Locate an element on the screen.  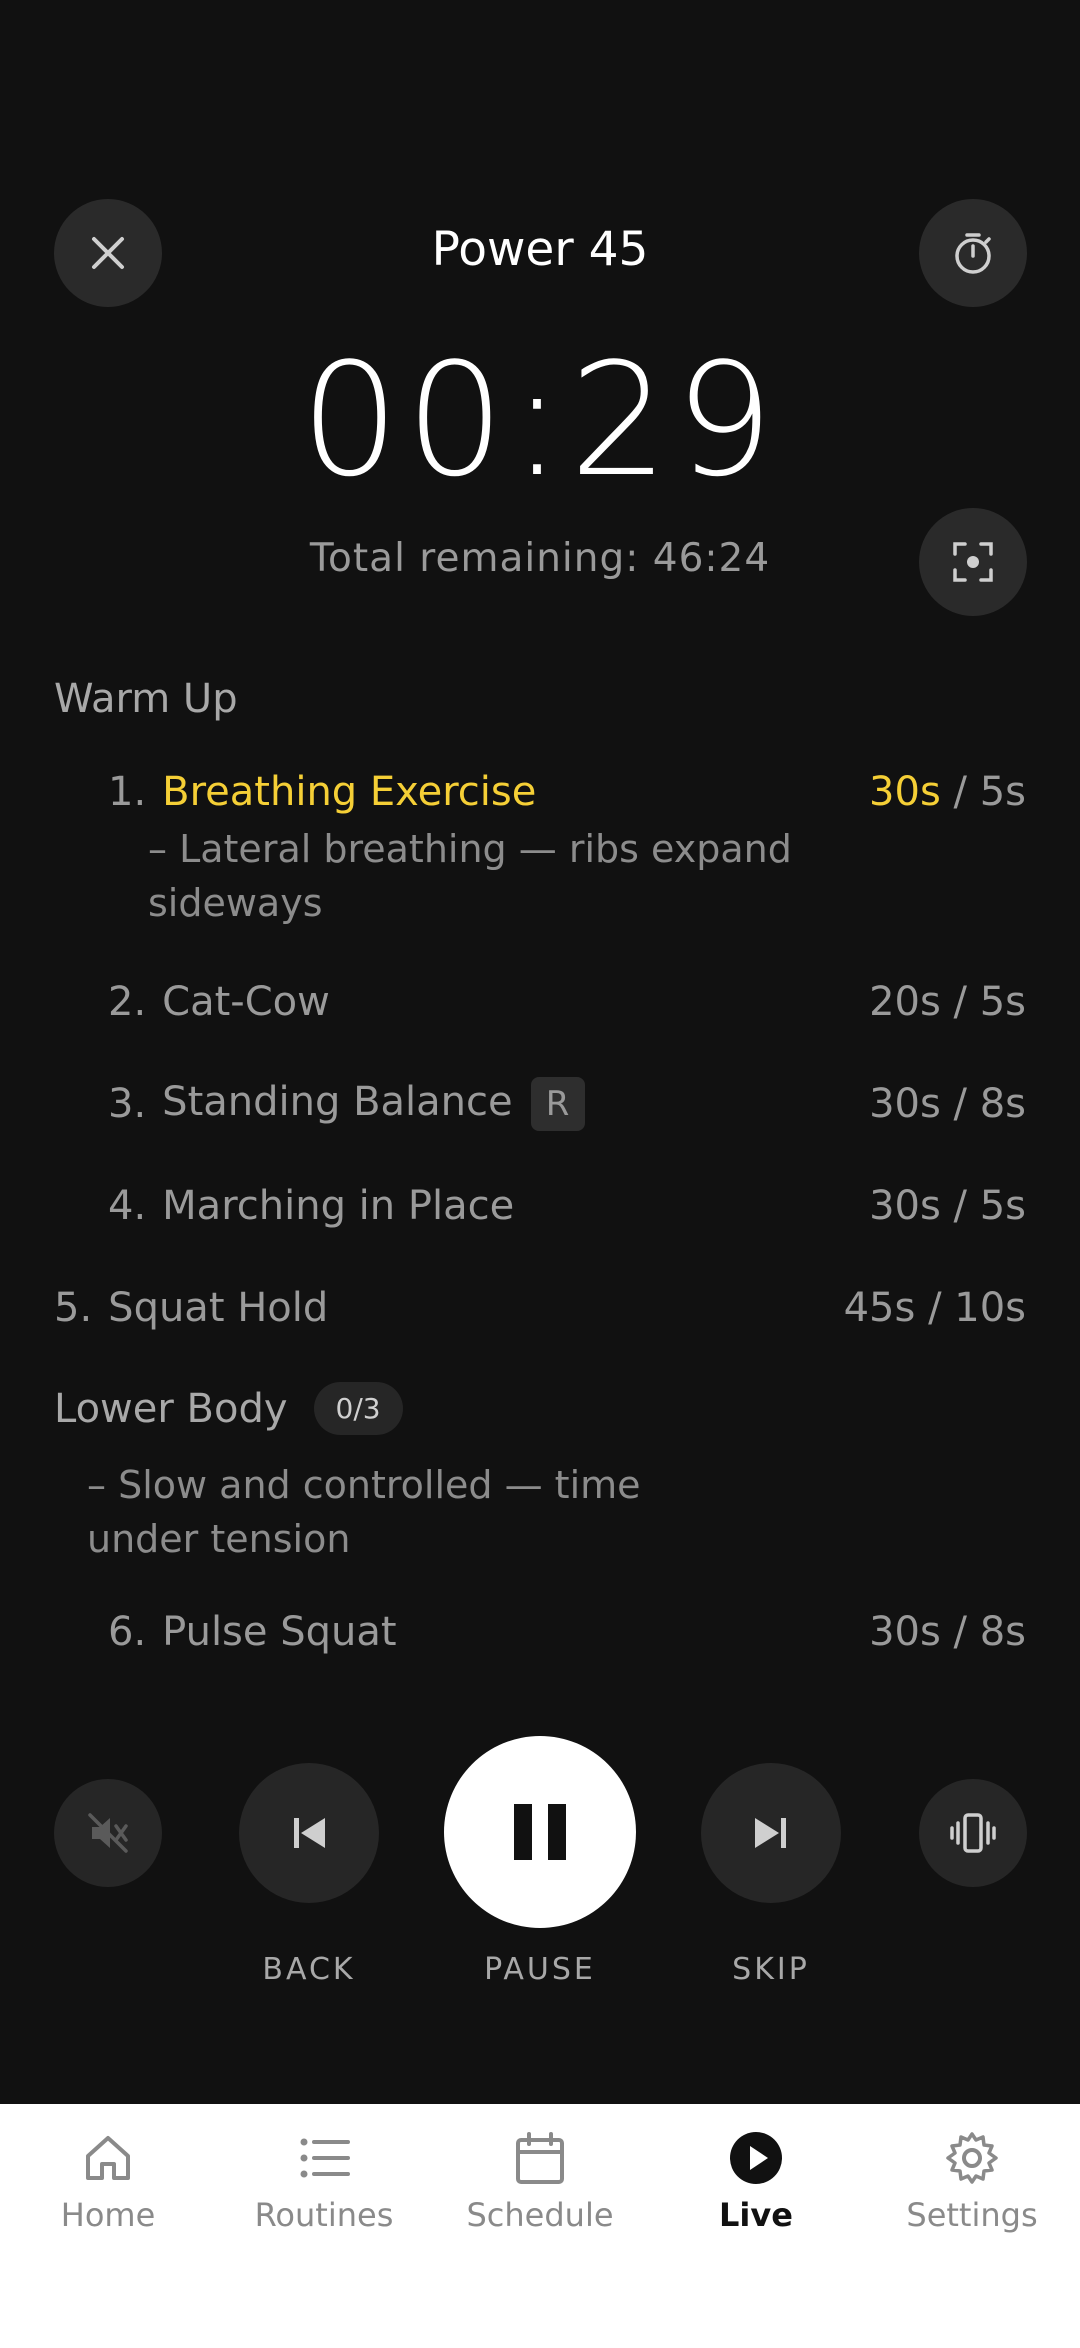
exercise-row: 4. Marching in Place 30s / 5s is located at coordinates (567, 1206).